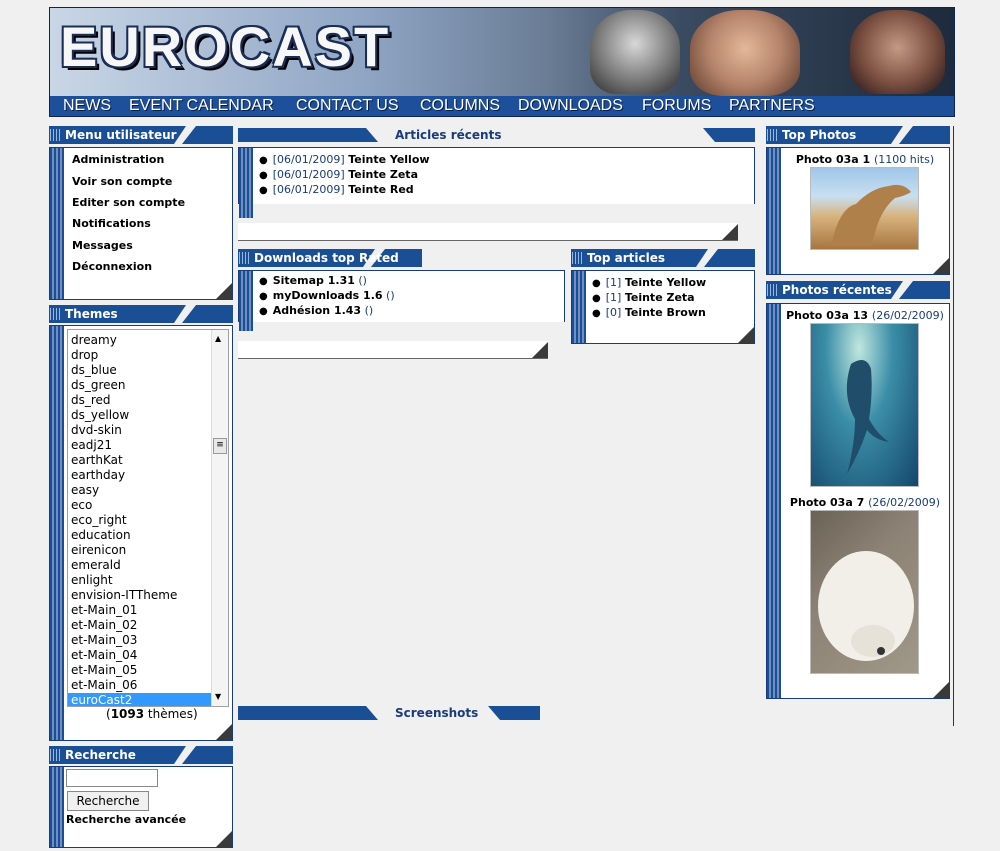  I want to click on recent-photos-title: Photos récentes, so click(837, 290).